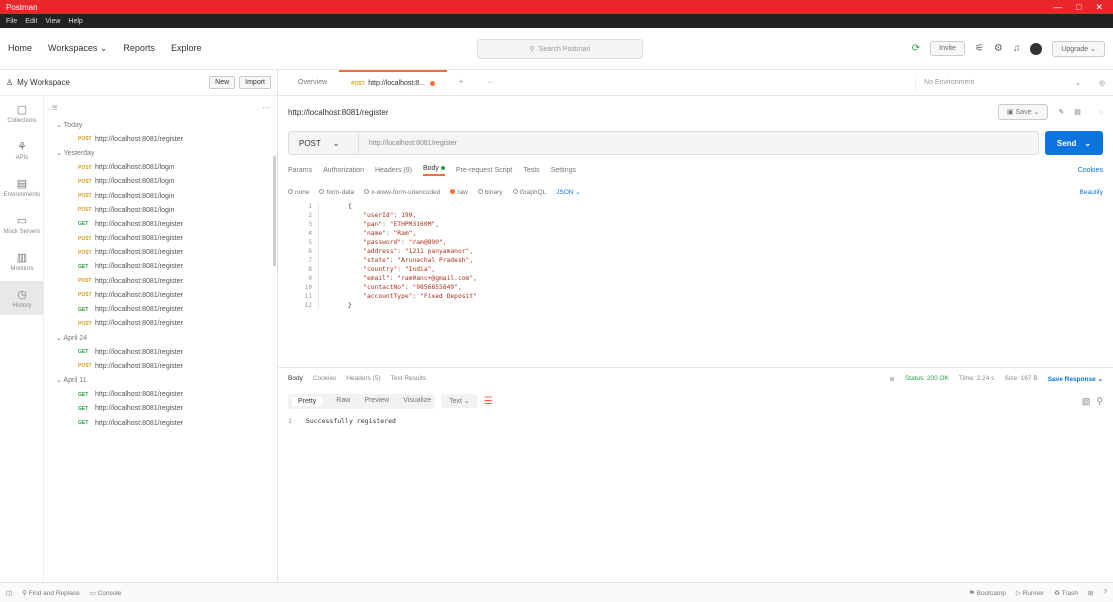 The height and width of the screenshot is (602, 1113). Describe the element at coordinates (77, 48) in the screenshot. I see `nav-workspaces: Workspaces ⌄` at that location.